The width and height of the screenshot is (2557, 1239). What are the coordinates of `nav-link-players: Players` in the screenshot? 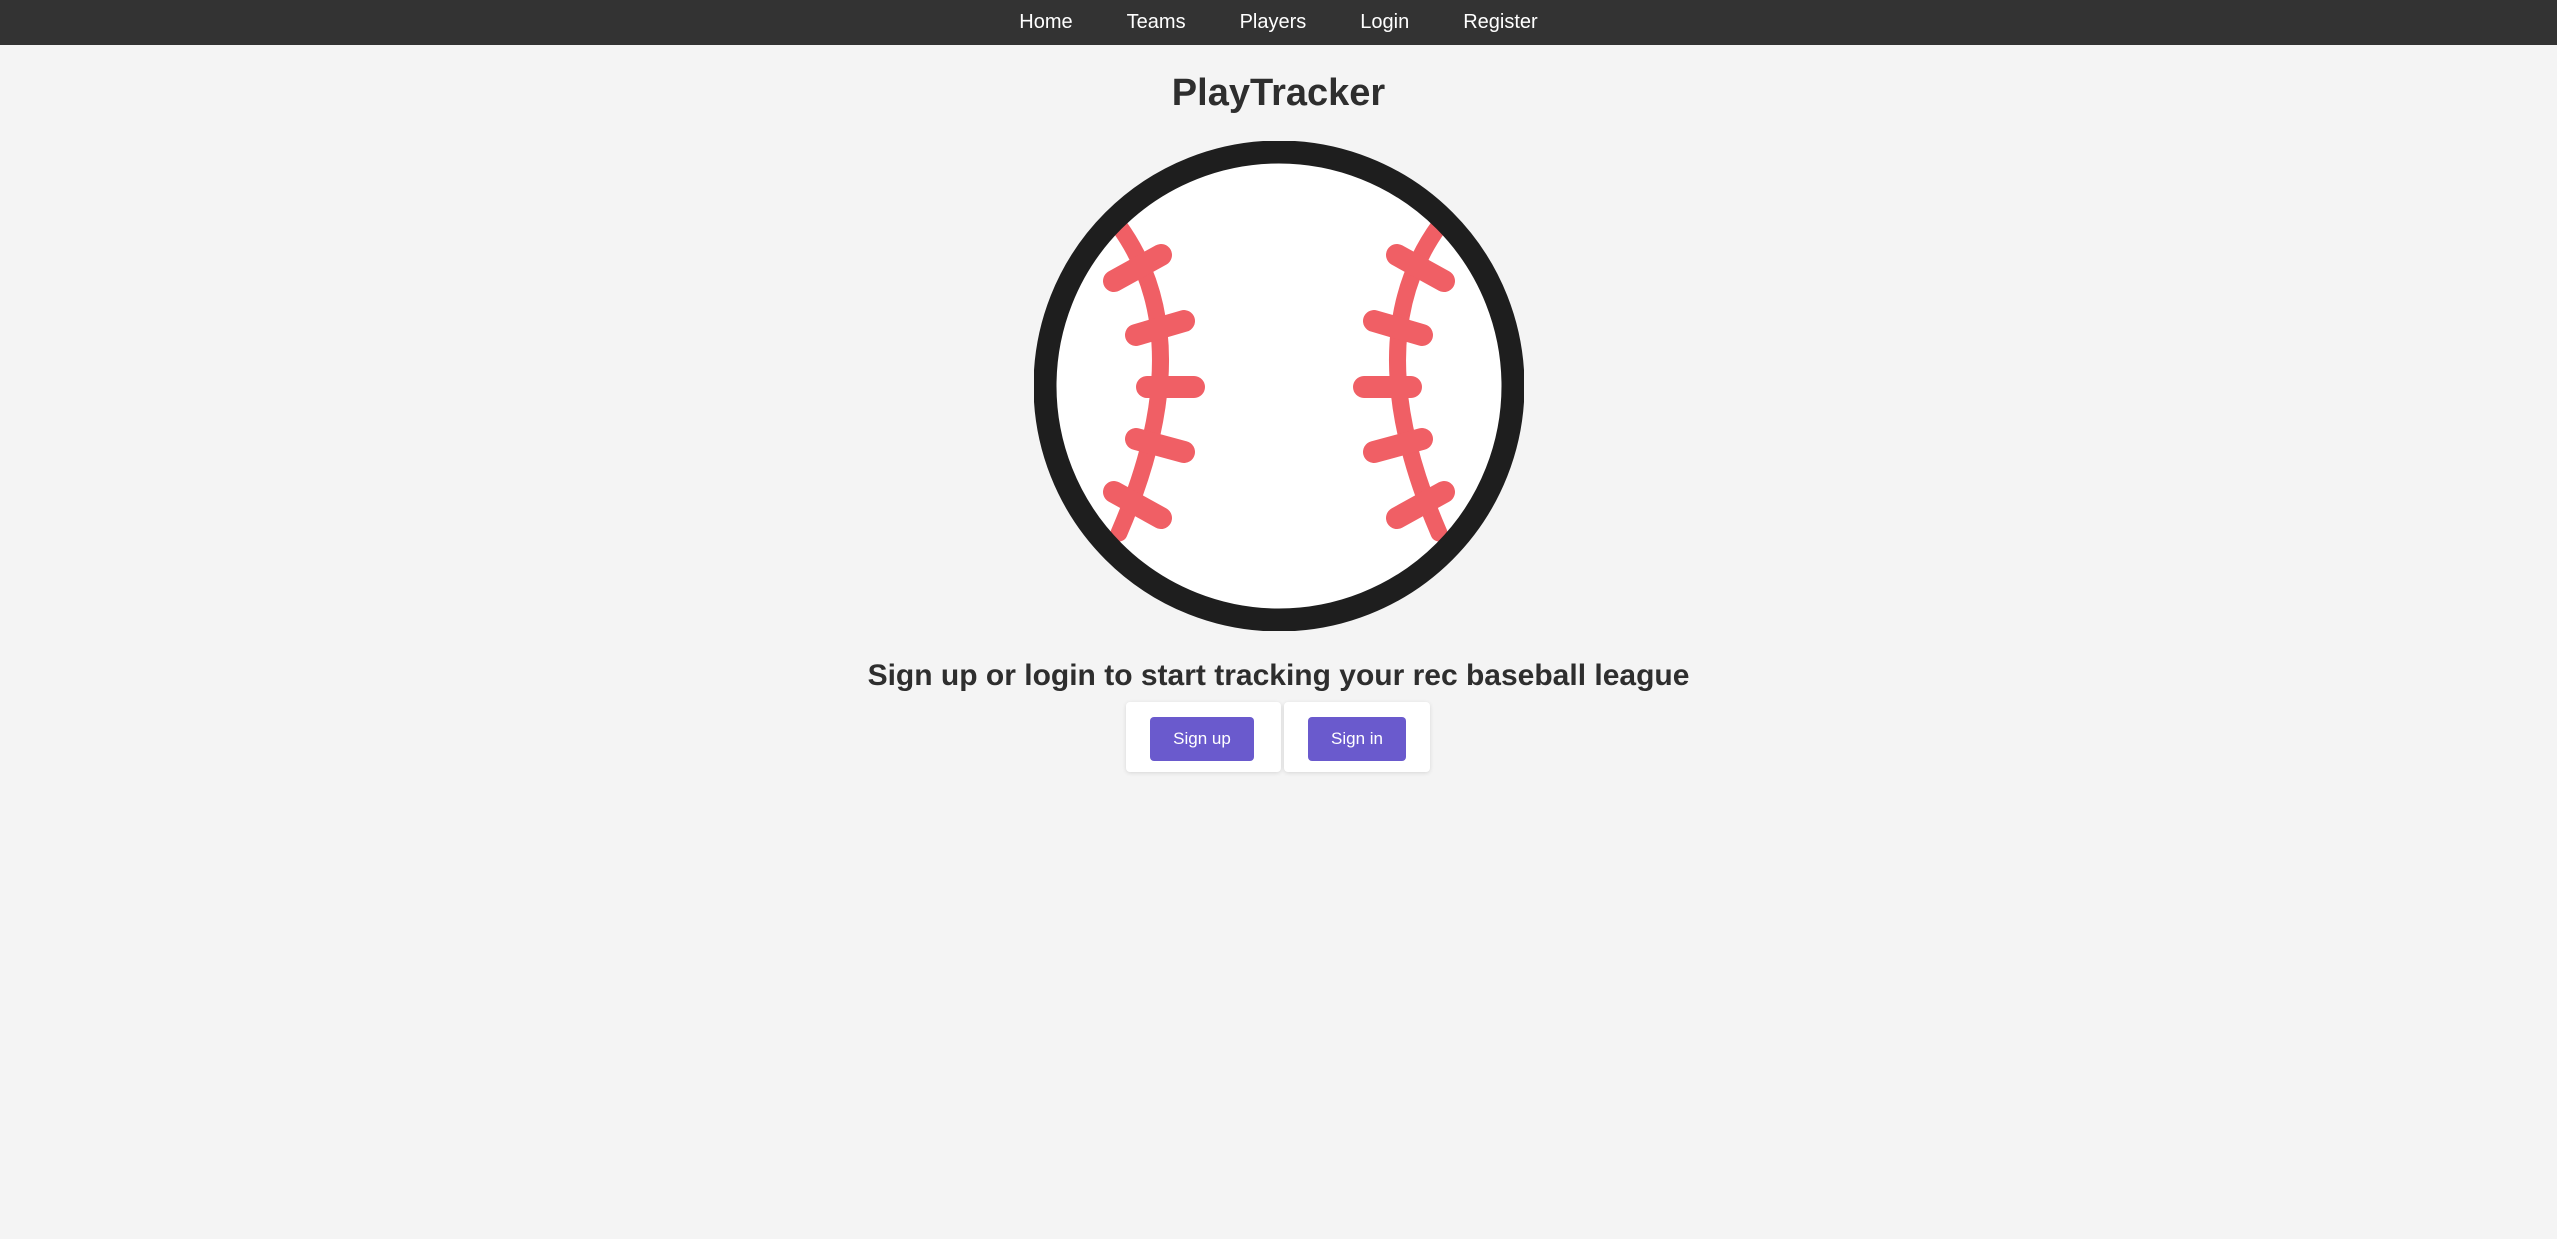 It's located at (1273, 22).